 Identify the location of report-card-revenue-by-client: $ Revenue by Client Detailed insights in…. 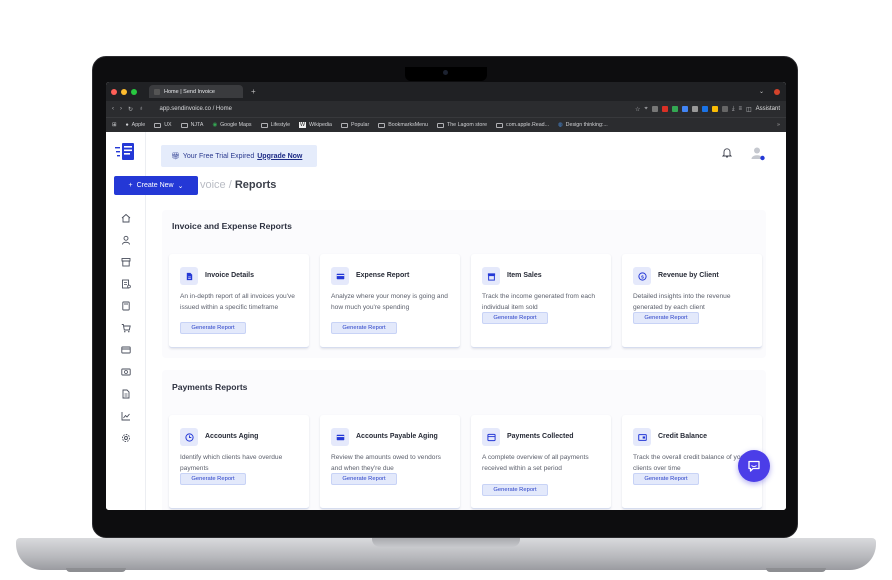
(692, 301).